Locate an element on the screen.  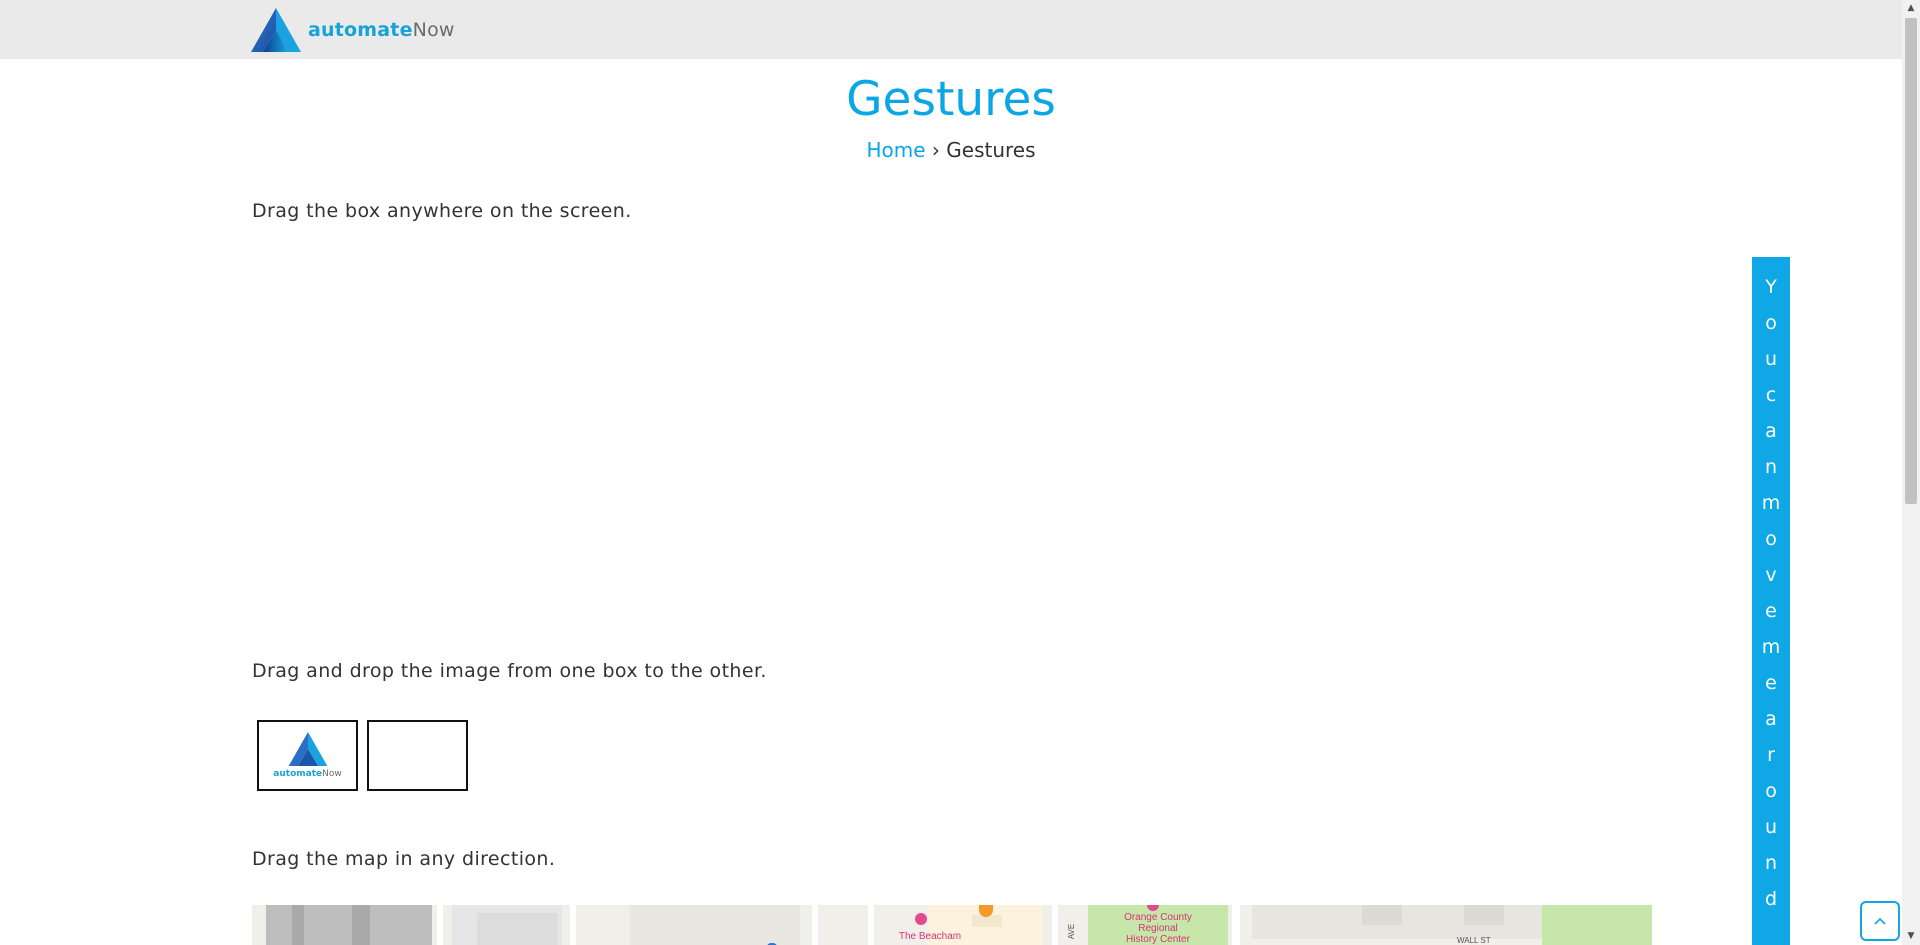
music-venue-icon is located at coordinates (921, 919).